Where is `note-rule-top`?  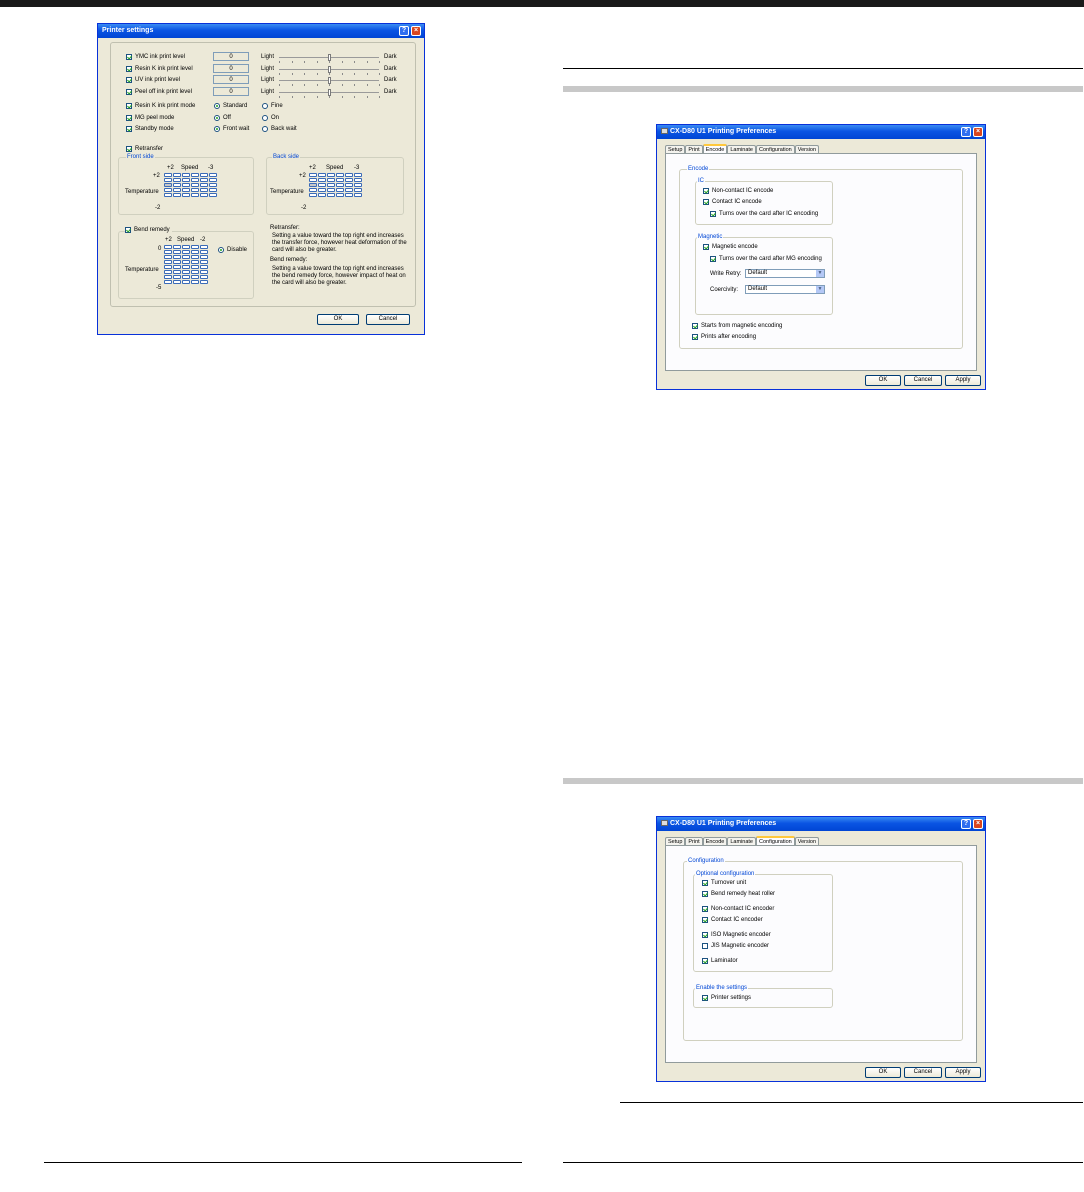 note-rule-top is located at coordinates (851, 1102).